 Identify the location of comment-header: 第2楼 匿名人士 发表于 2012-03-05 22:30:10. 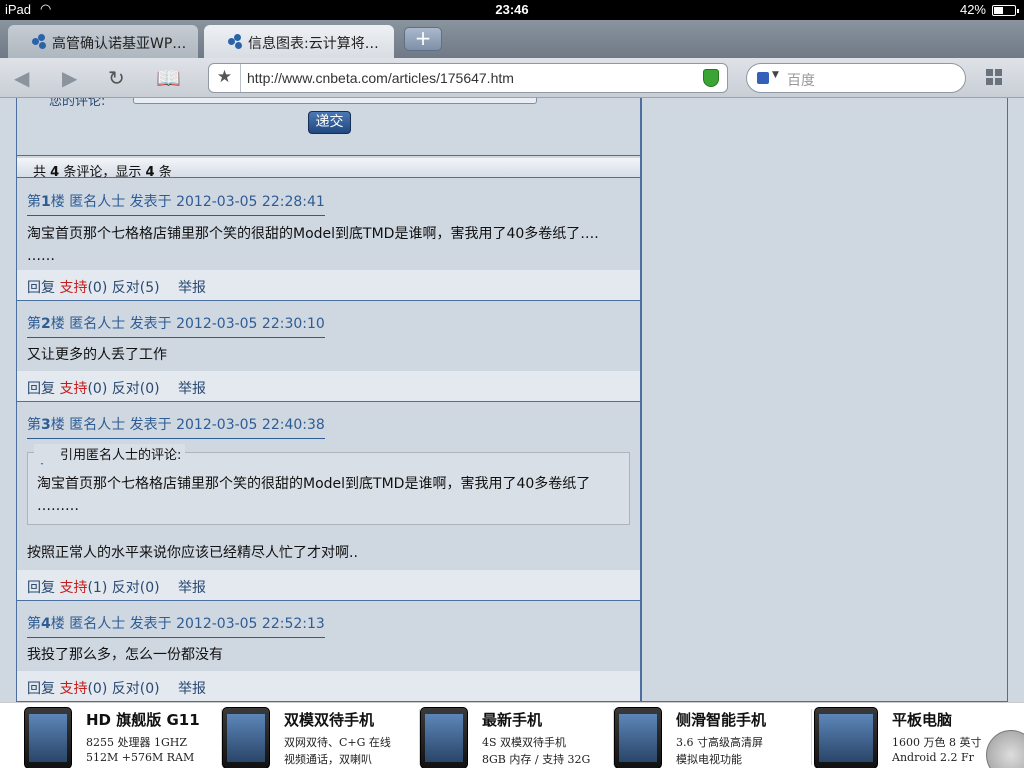
(176, 325).